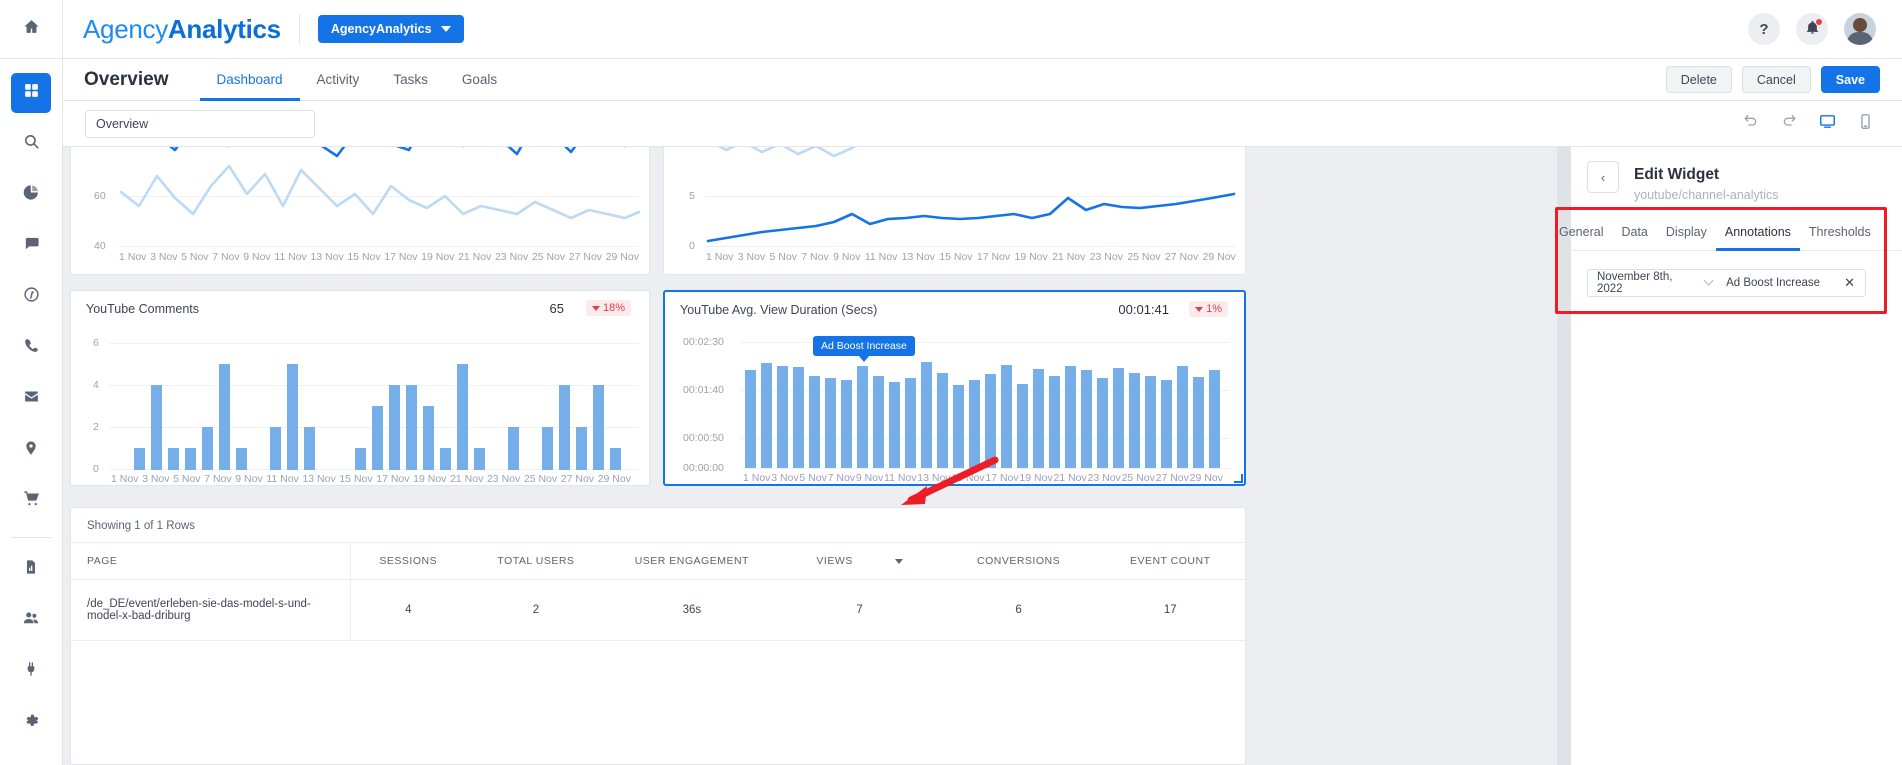 The image size is (1902, 765). What do you see at coordinates (613, 308) in the screenshot?
I see `delta-value: 18%` at bounding box center [613, 308].